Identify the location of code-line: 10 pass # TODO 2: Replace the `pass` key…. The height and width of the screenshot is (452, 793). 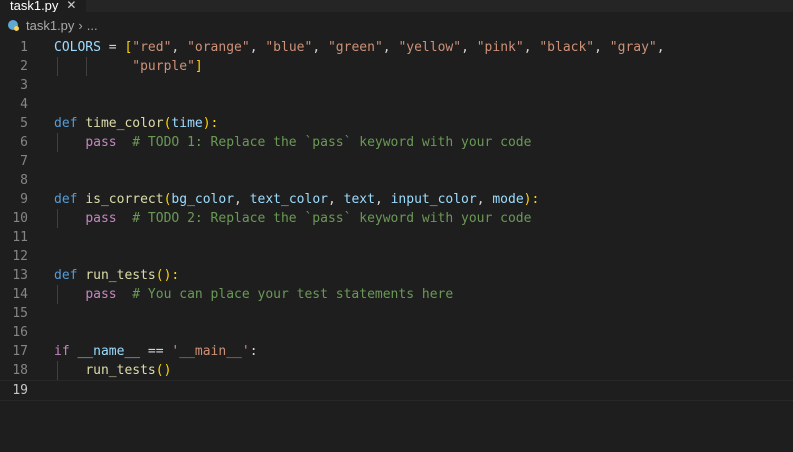
(396, 218).